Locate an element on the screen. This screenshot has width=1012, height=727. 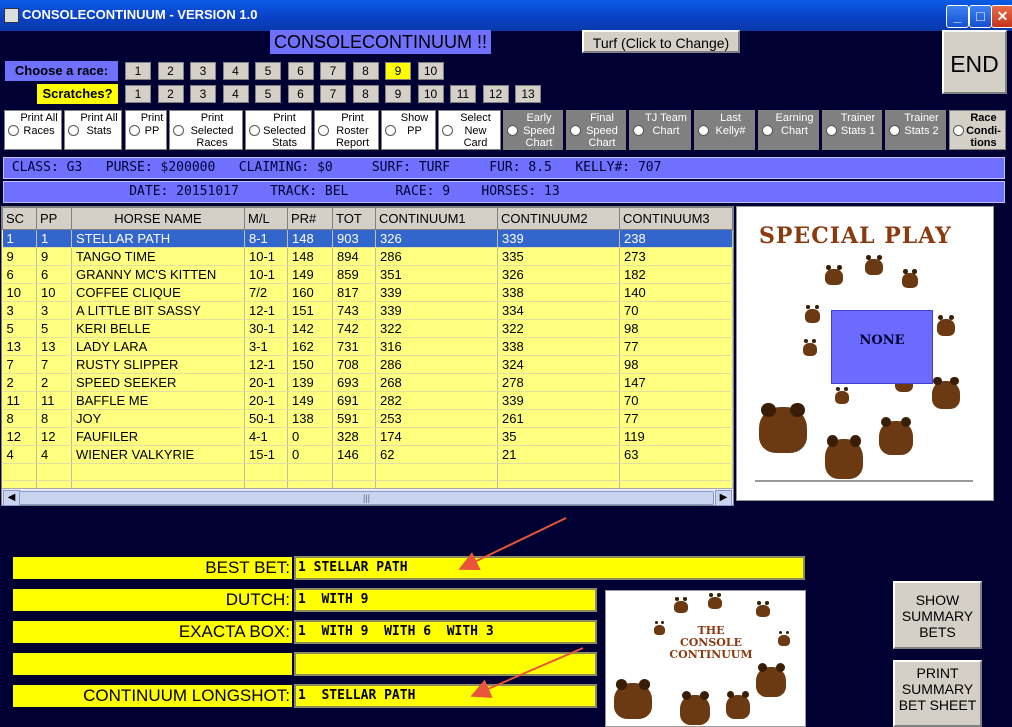
arrow-to-best-bet is located at coordinates (512, 544).